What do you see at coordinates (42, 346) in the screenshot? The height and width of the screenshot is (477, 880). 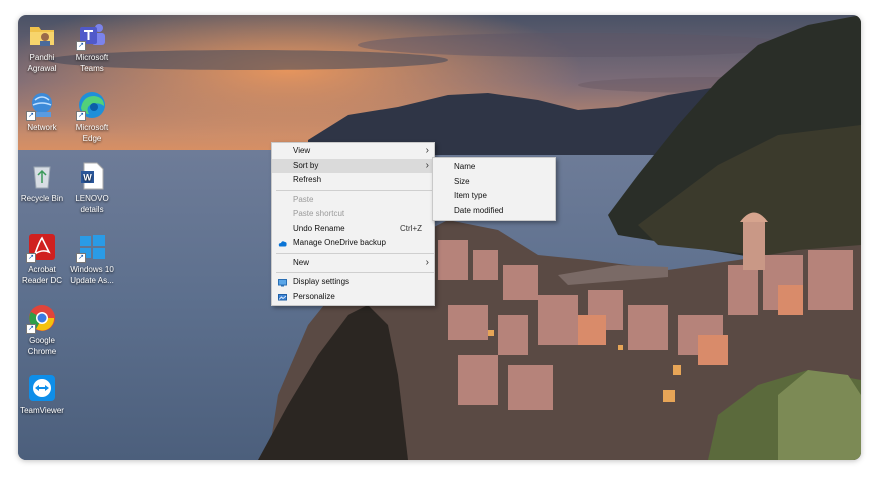 I see `desktop-icon-label: Google Chrome` at bounding box center [42, 346].